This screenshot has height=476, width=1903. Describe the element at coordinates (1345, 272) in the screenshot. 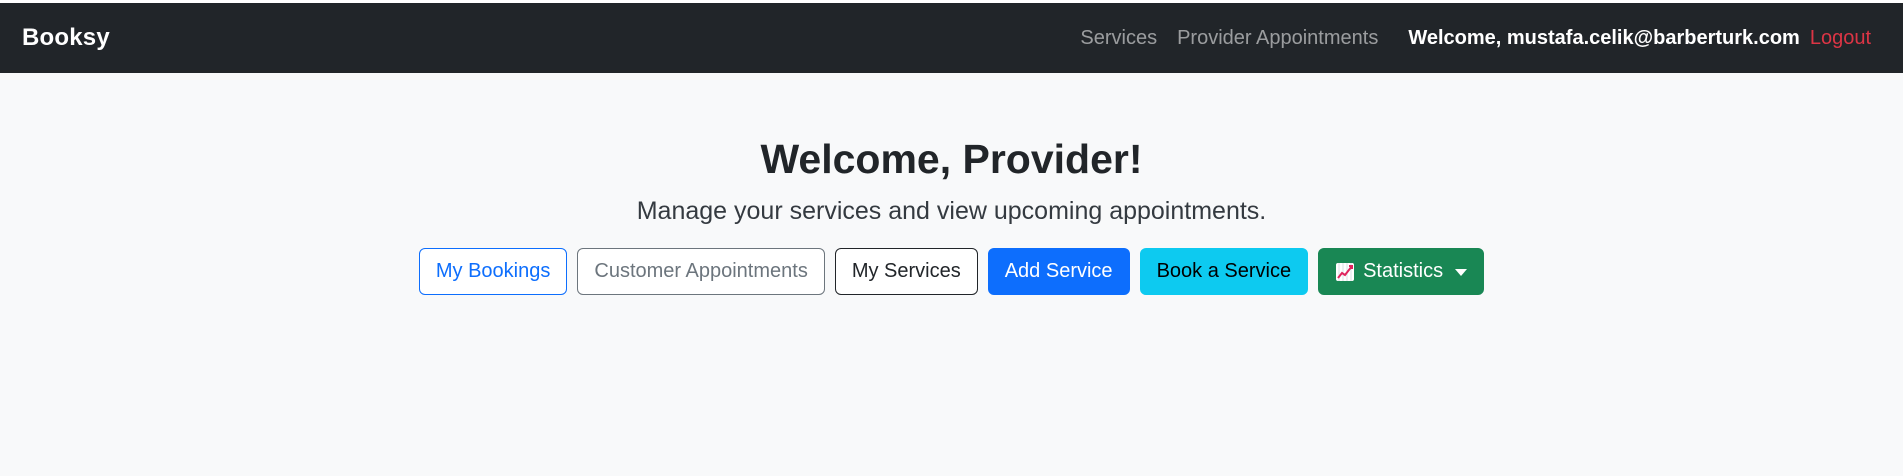

I see `chart-increasing-icon` at that location.